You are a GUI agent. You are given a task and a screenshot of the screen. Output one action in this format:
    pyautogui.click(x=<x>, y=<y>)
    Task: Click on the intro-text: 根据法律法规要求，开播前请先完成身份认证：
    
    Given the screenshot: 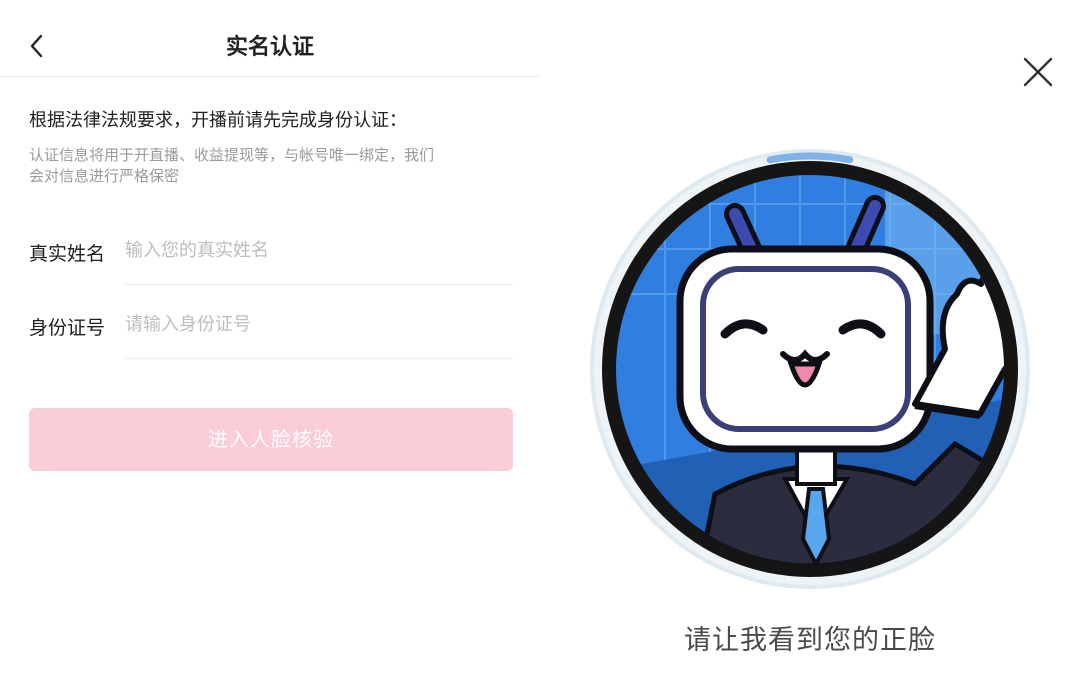 What is the action you would take?
    pyautogui.click(x=218, y=120)
    